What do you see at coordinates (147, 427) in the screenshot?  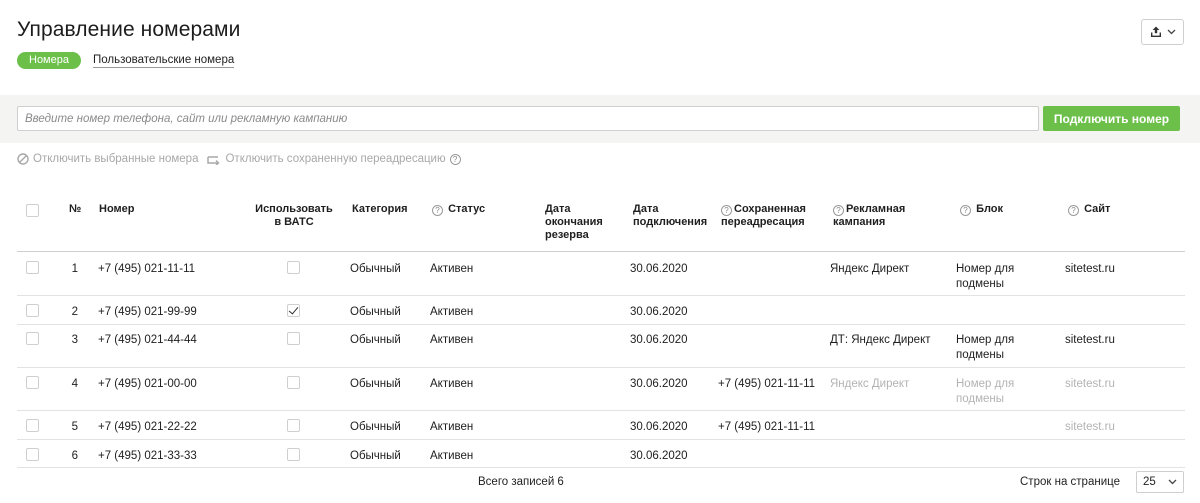 I see `row-phone: +7 (495) 021-22-22` at bounding box center [147, 427].